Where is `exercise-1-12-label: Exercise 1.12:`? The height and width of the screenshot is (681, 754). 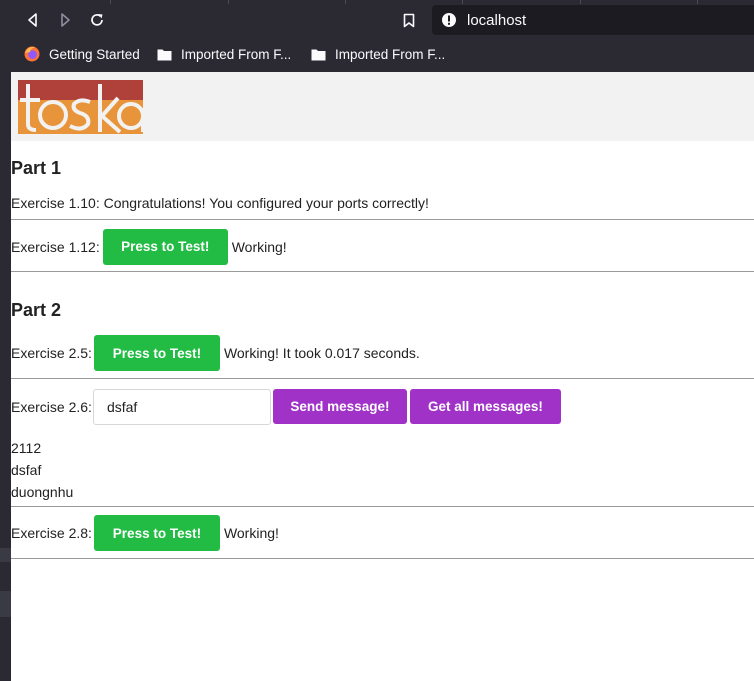 exercise-1-12-label: Exercise 1.12: is located at coordinates (55, 246).